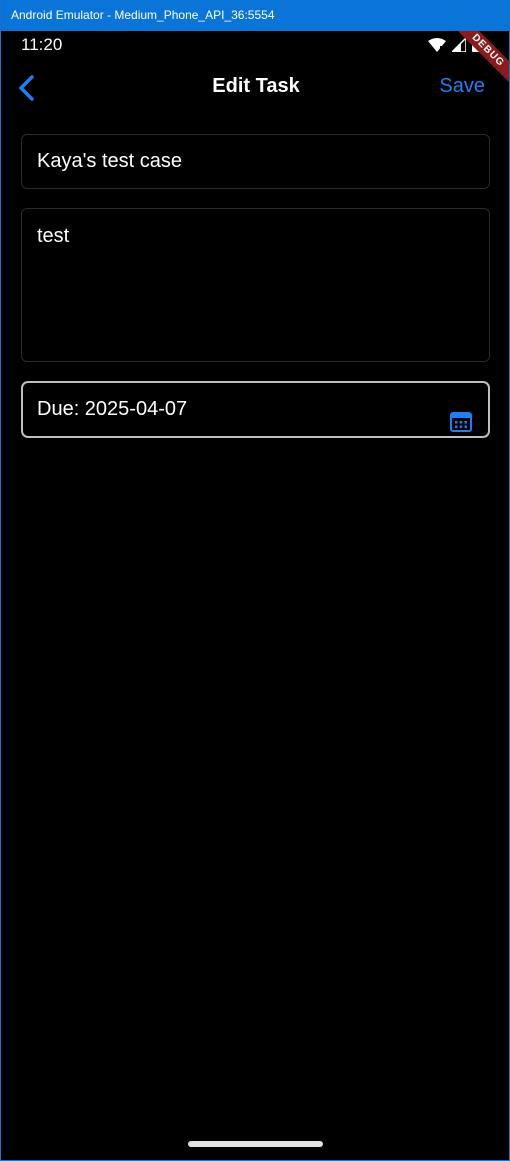 Image resolution: width=510 pixels, height=1161 pixels. I want to click on status-bar: 11:20, so click(255, 45).